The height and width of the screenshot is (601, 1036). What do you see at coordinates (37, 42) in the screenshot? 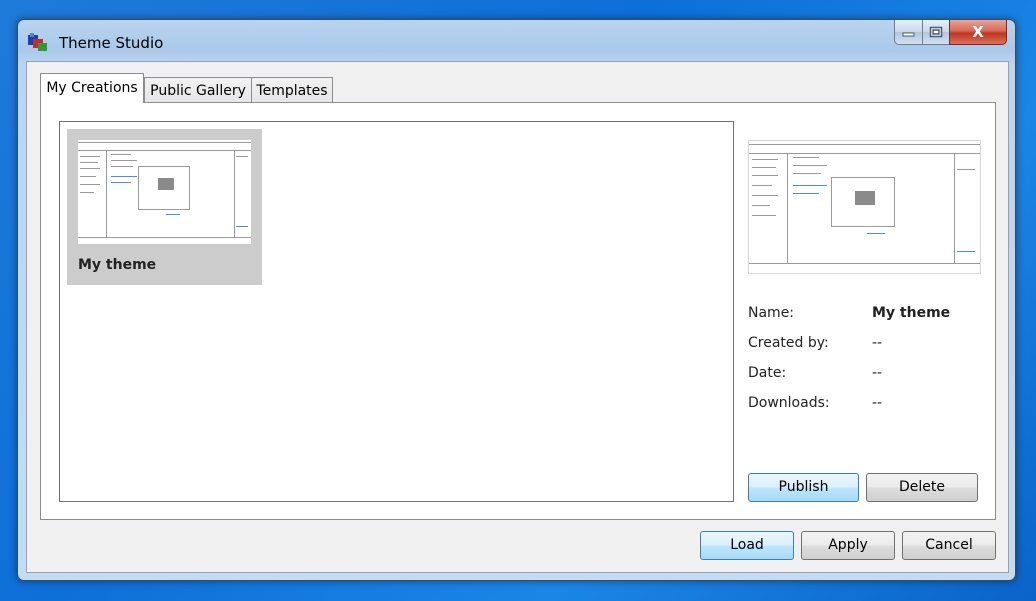
I see `app-icon` at bounding box center [37, 42].